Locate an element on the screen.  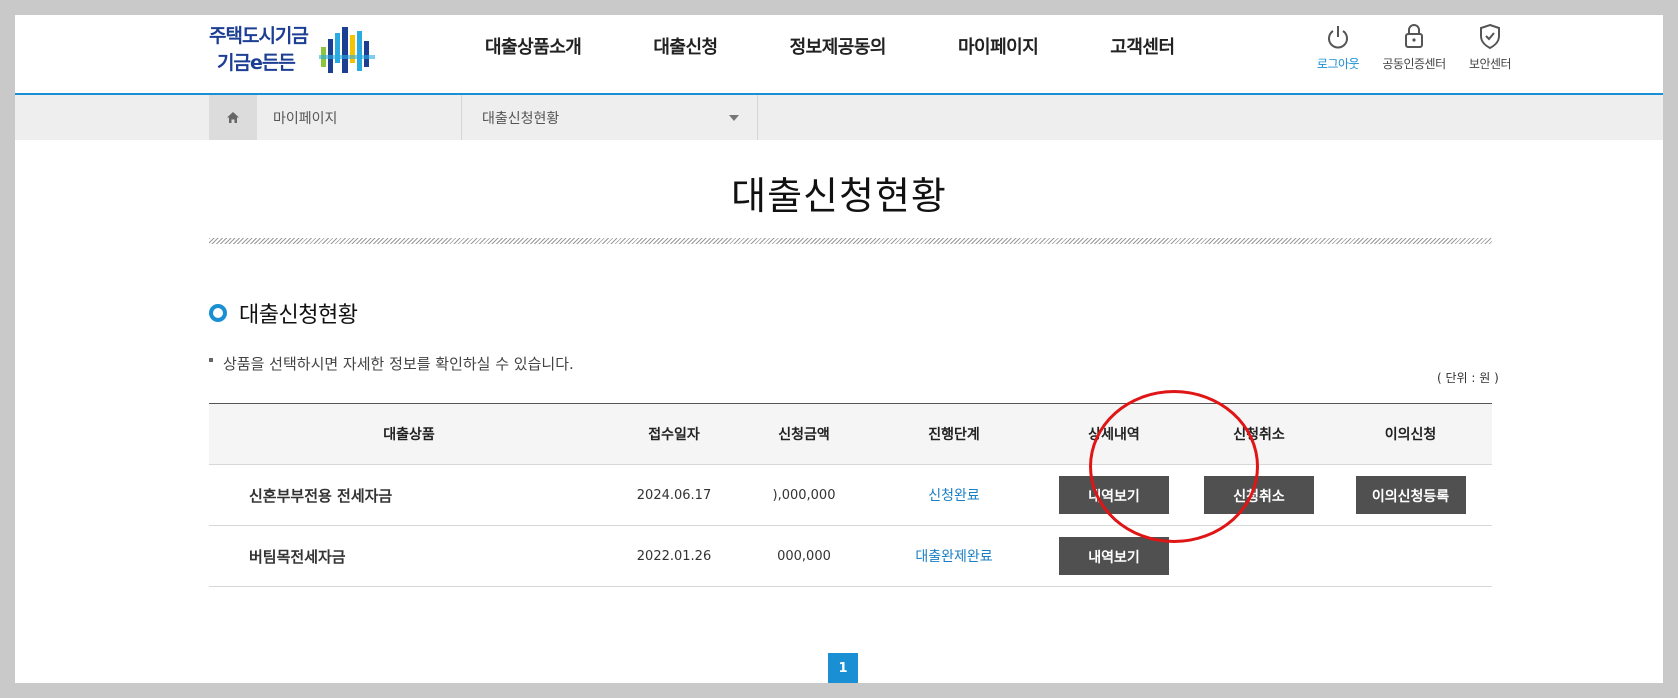
header-cancel: 신청취소 is located at coordinates (1259, 434).